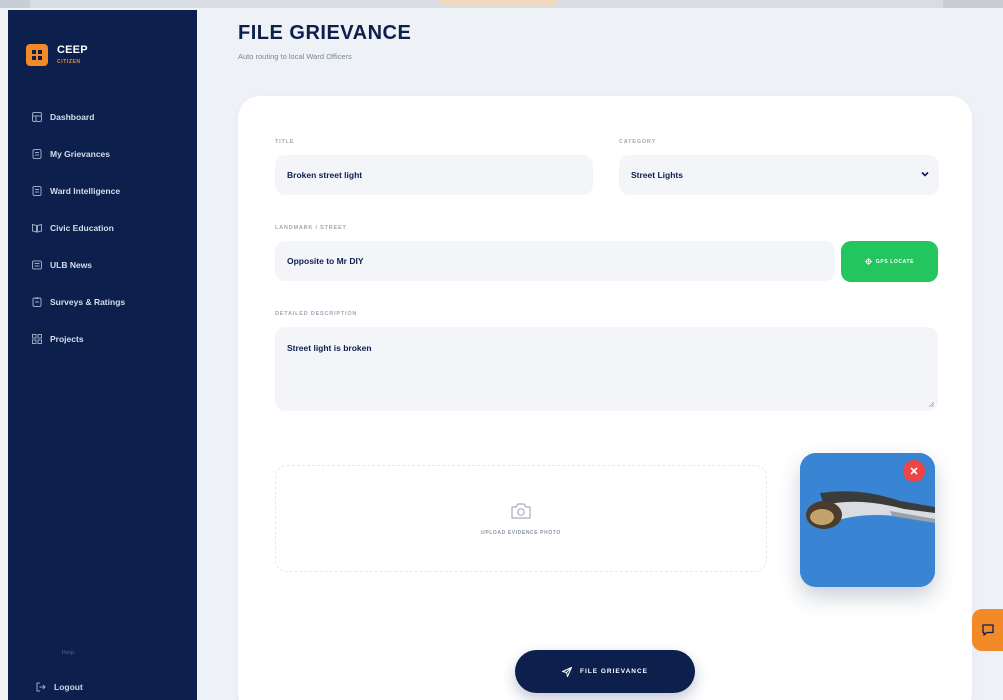 The image size is (1003, 700). Describe the element at coordinates (501, 4) in the screenshot. I see `top-decorative-strip` at that location.